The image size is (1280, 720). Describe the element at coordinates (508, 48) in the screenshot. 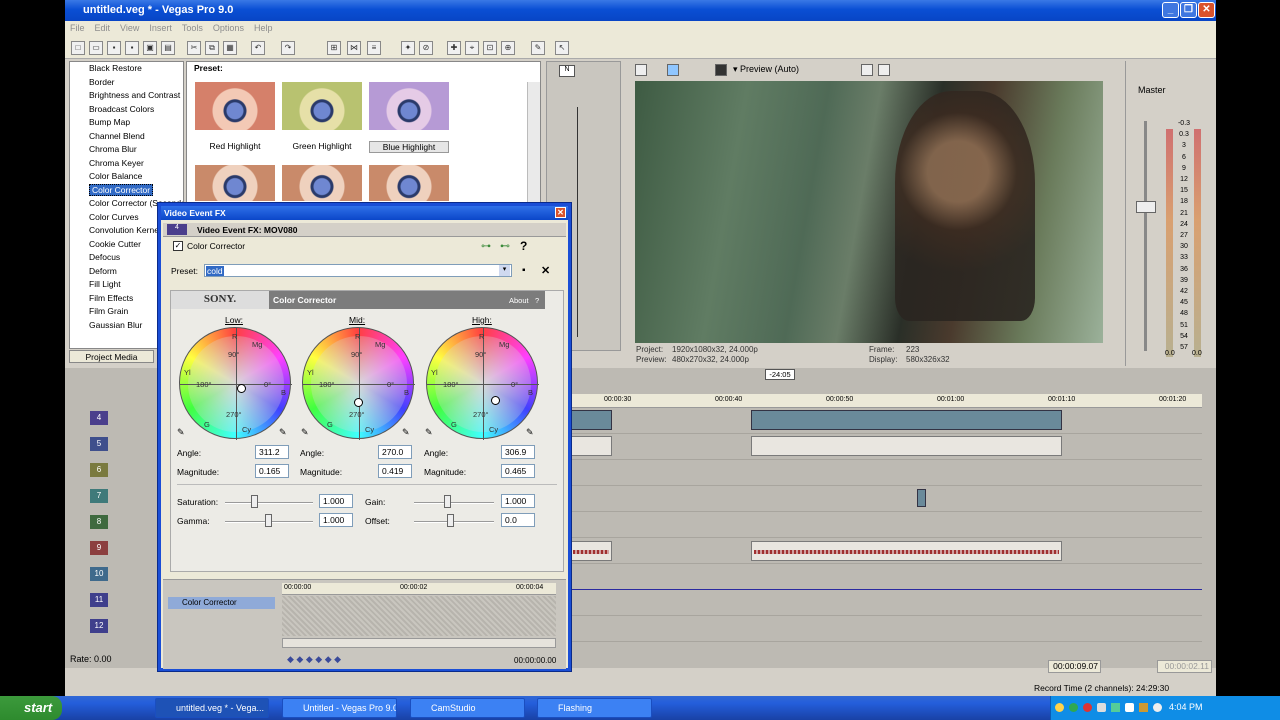

I see `zoom-tool-icon: ⊕` at that location.